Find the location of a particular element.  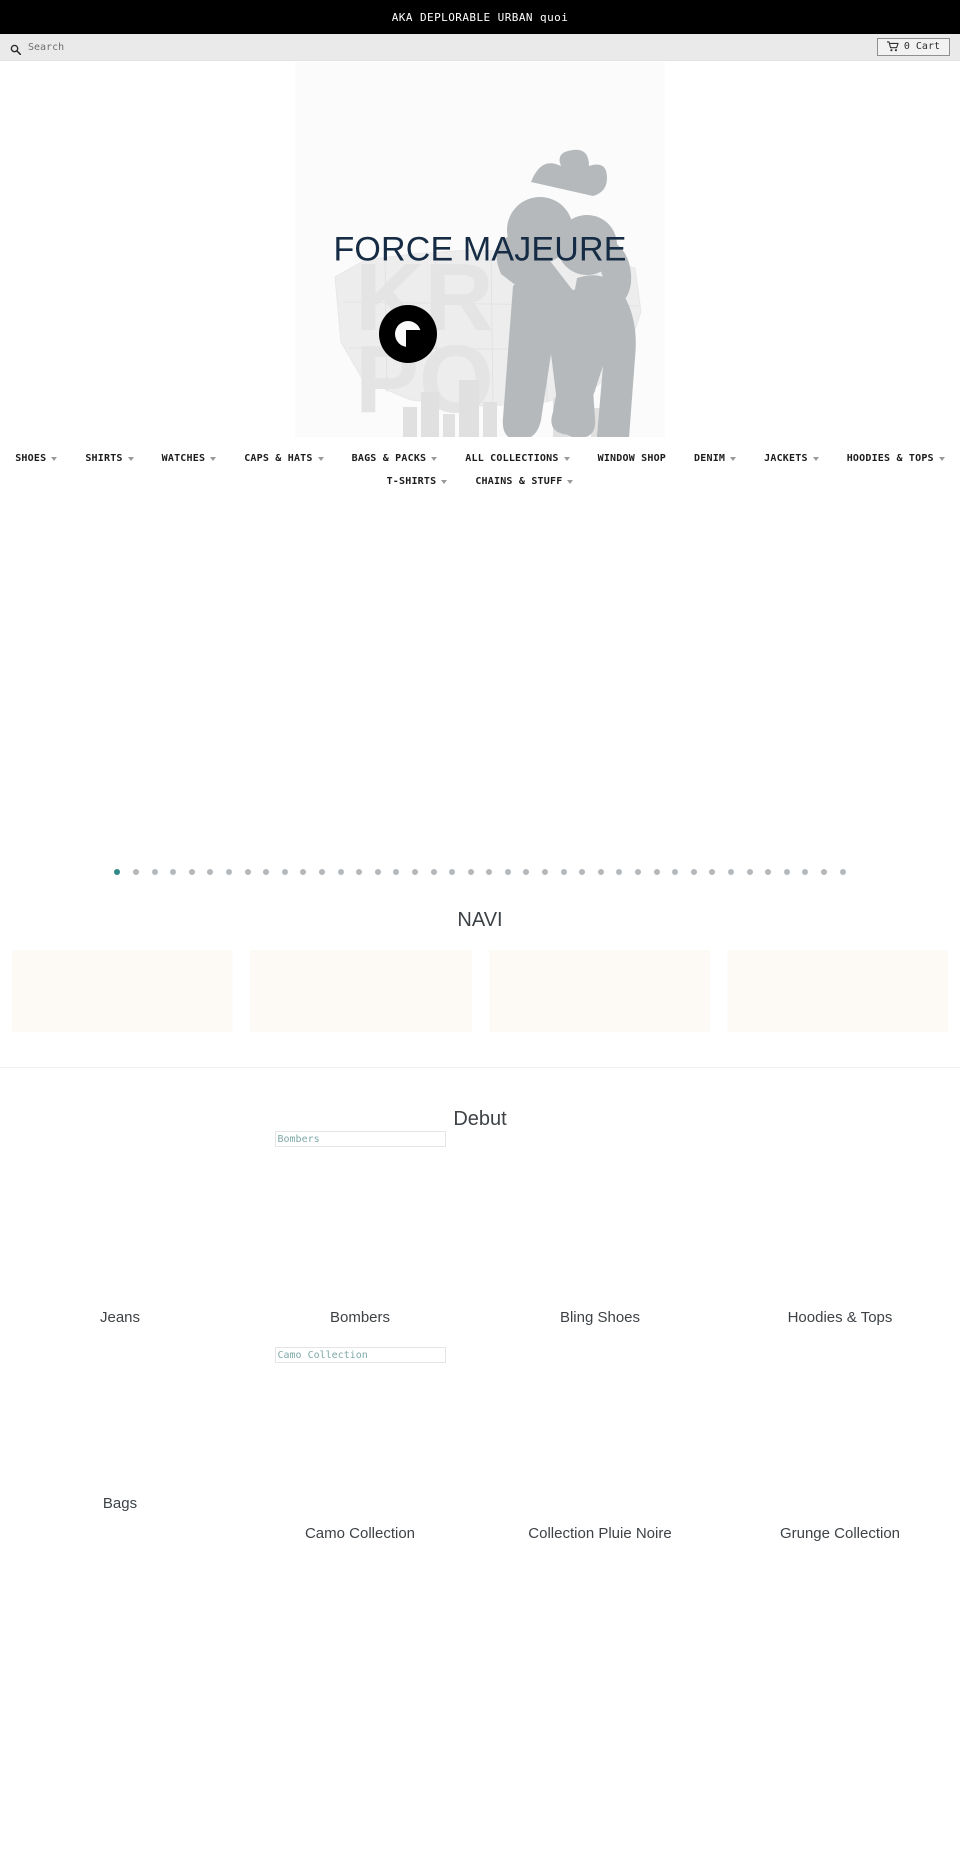

collection-label: Jeans is located at coordinates (120, 1317).